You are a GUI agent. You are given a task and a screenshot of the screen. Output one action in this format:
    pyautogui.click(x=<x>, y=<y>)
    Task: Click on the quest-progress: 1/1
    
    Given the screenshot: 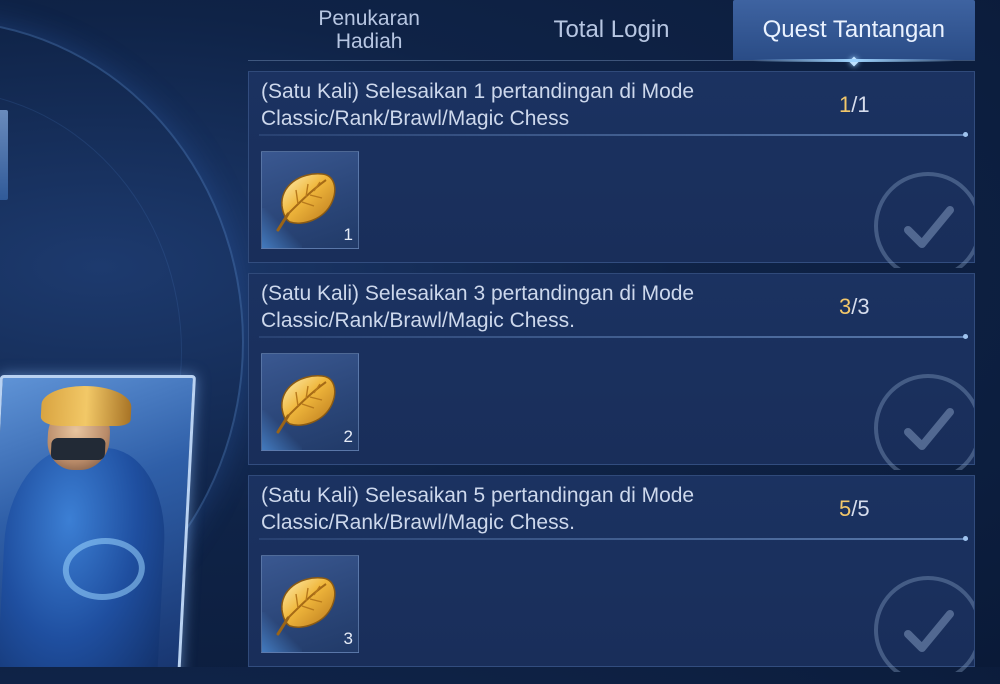 What is the action you would take?
    pyautogui.click(x=854, y=105)
    